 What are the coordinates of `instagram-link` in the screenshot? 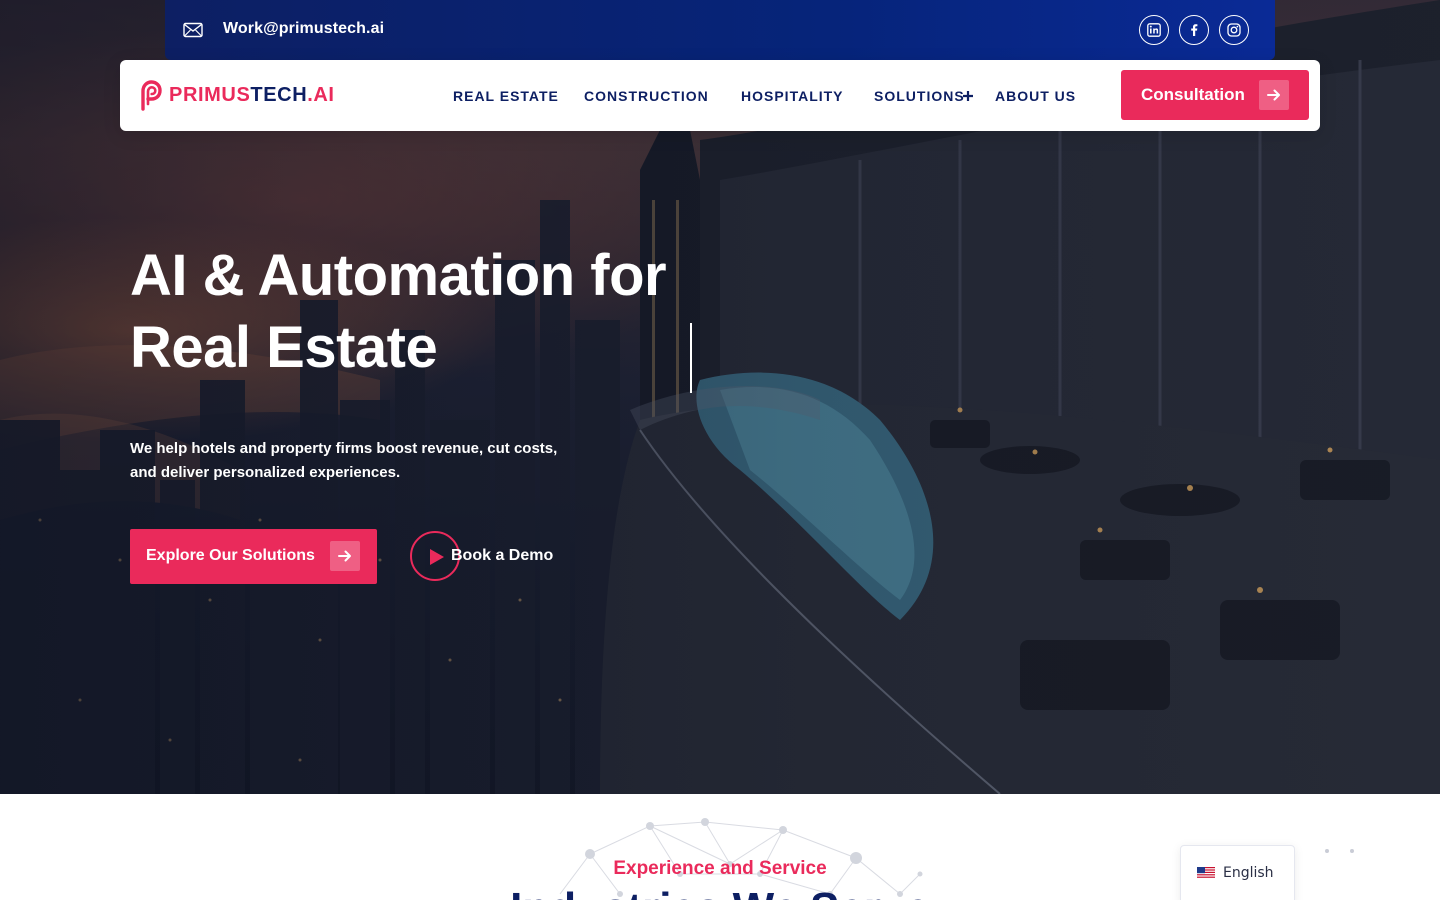 It's located at (1234, 30).